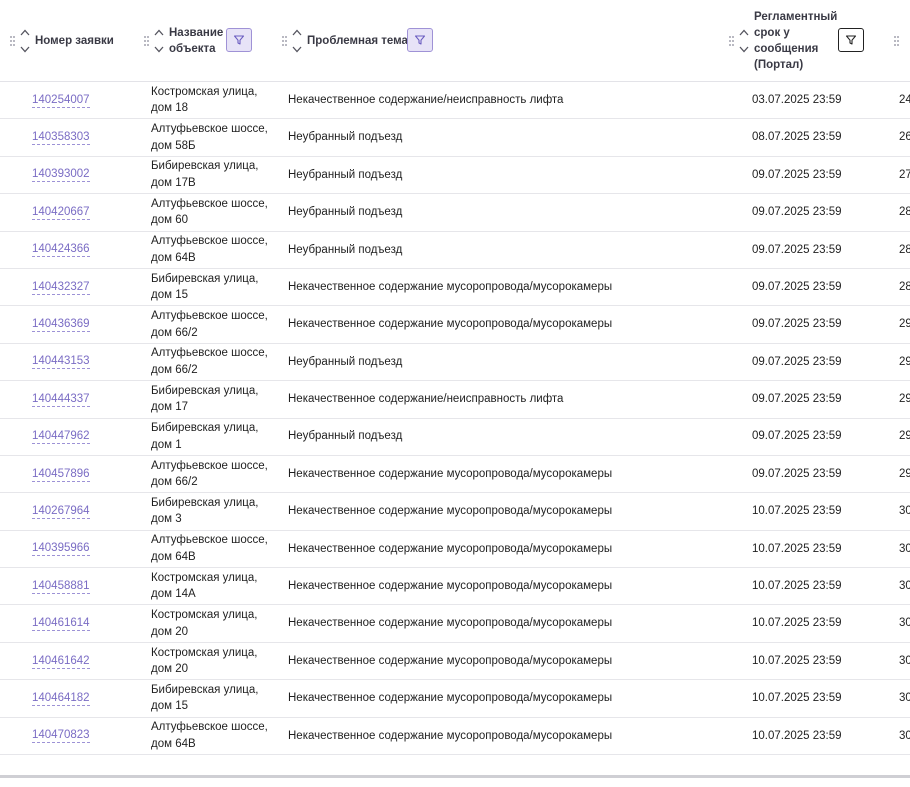 The image size is (910, 787). I want to click on column-header-next, so click(899, 40).